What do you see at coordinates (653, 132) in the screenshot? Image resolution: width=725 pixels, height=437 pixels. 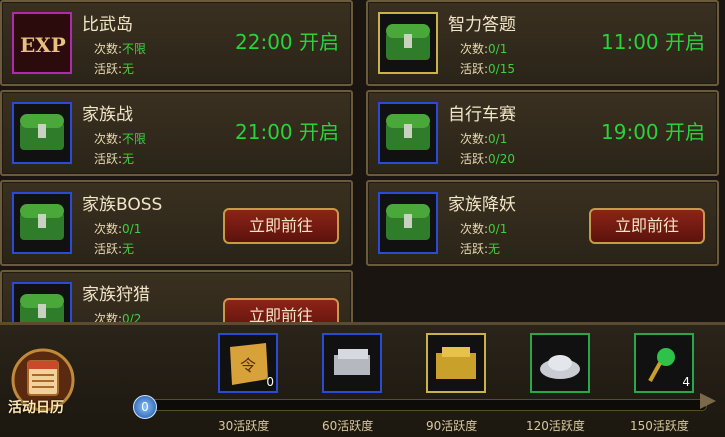 I see `start-time: 19:00 开启` at bounding box center [653, 132].